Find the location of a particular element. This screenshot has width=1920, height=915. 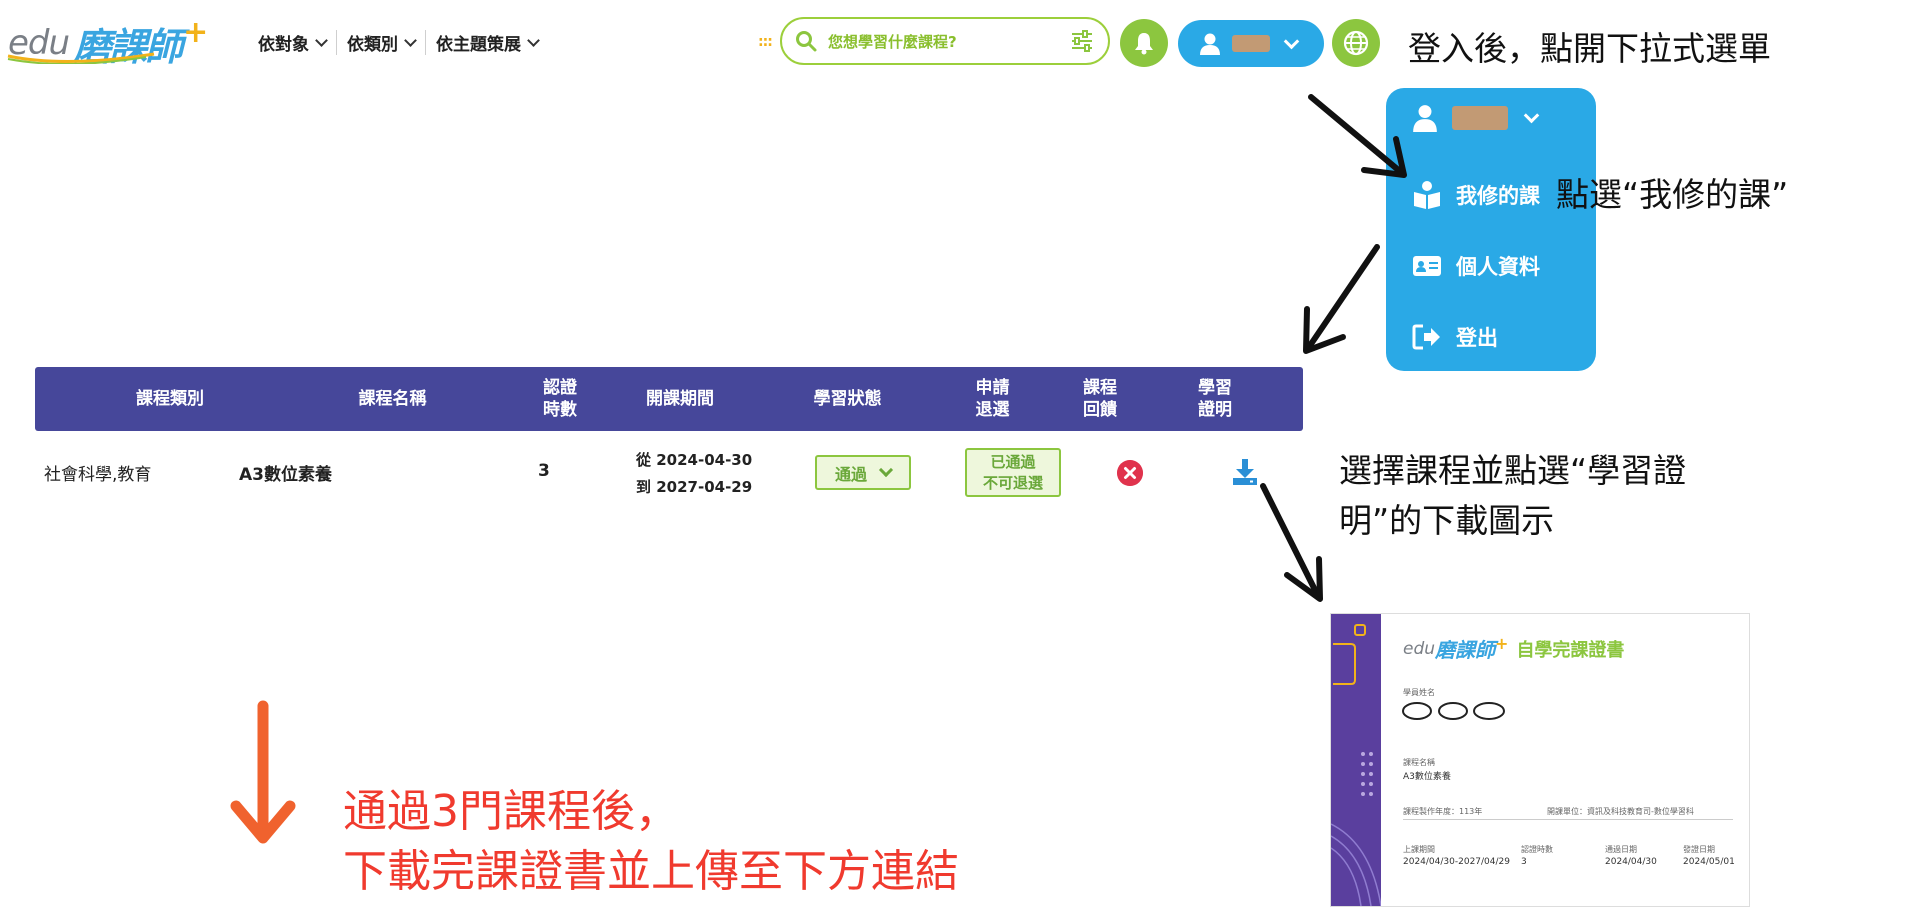

cell-period-to: 到 2027-04-29 is located at coordinates (694, 487).